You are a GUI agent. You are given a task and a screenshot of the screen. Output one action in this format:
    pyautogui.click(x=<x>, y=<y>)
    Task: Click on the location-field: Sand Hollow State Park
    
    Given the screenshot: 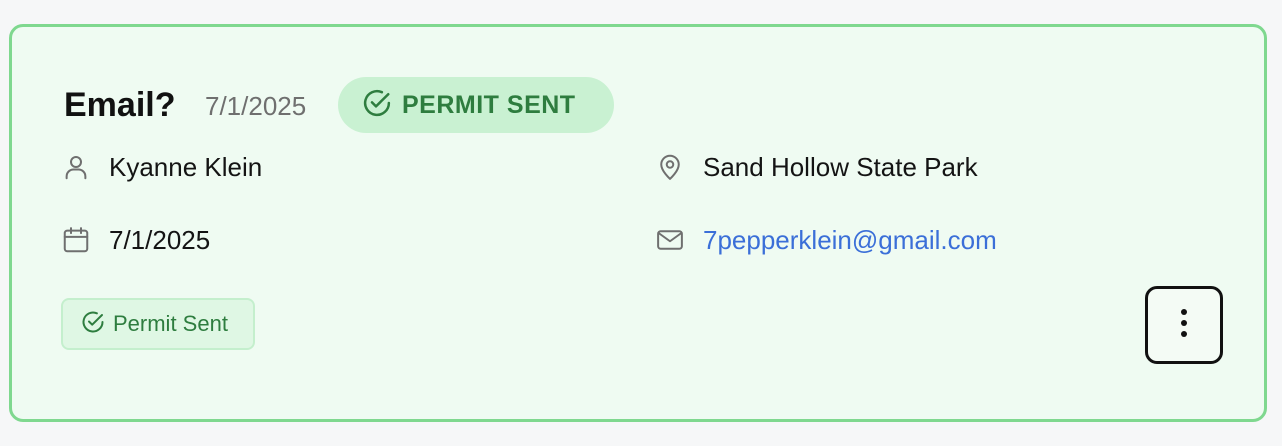 What is the action you would take?
    pyautogui.click(x=816, y=167)
    